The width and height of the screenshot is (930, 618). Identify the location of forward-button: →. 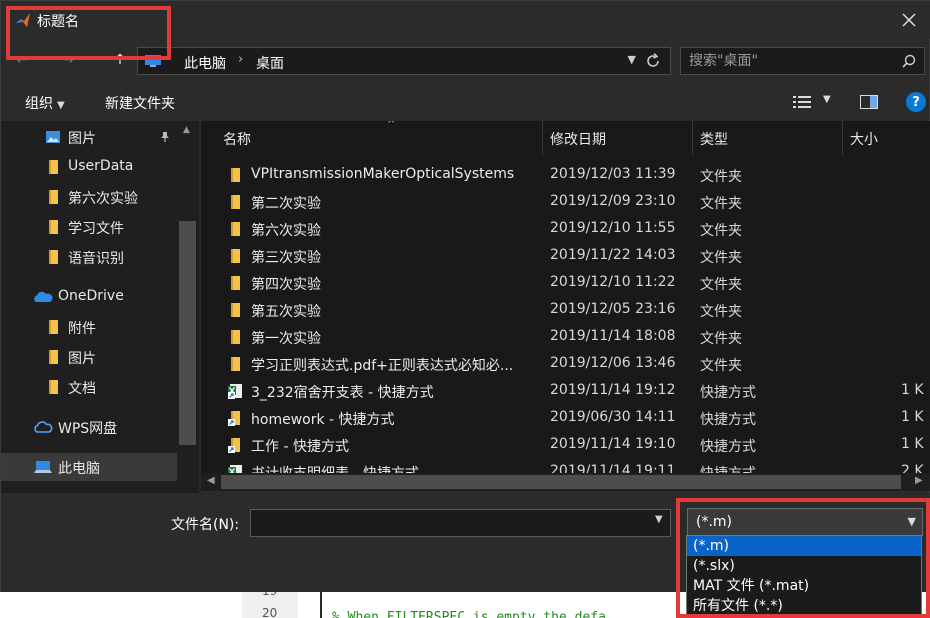
(68, 60).